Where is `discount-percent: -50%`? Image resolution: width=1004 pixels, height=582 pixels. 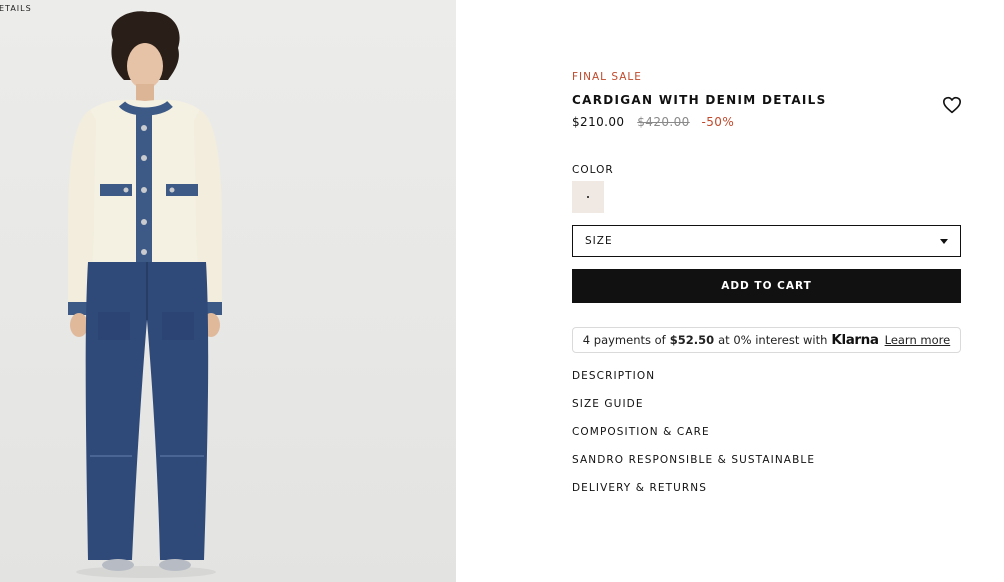 discount-percent: -50% is located at coordinates (718, 122).